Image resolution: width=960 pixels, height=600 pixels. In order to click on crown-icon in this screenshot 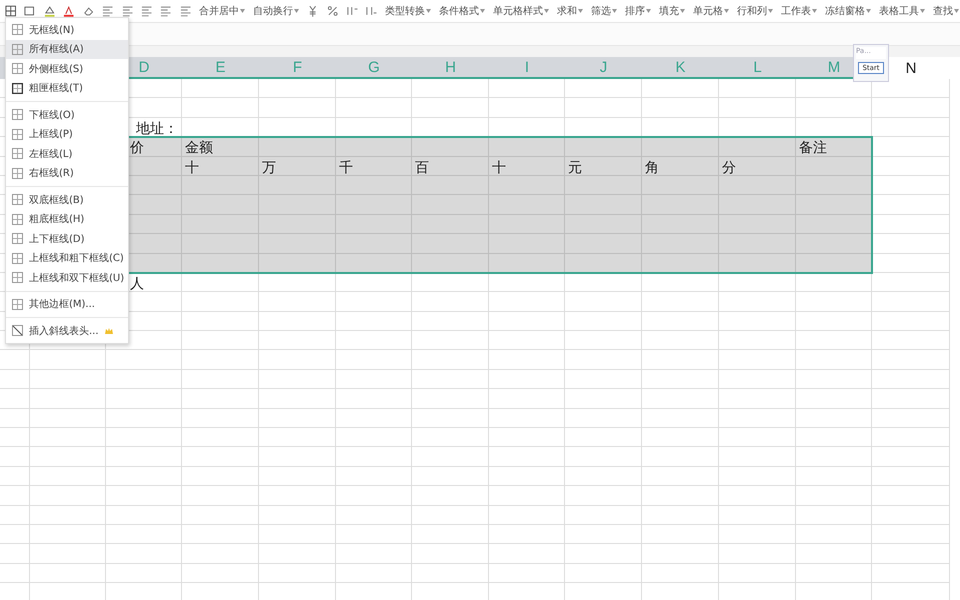, I will do `click(108, 330)`.